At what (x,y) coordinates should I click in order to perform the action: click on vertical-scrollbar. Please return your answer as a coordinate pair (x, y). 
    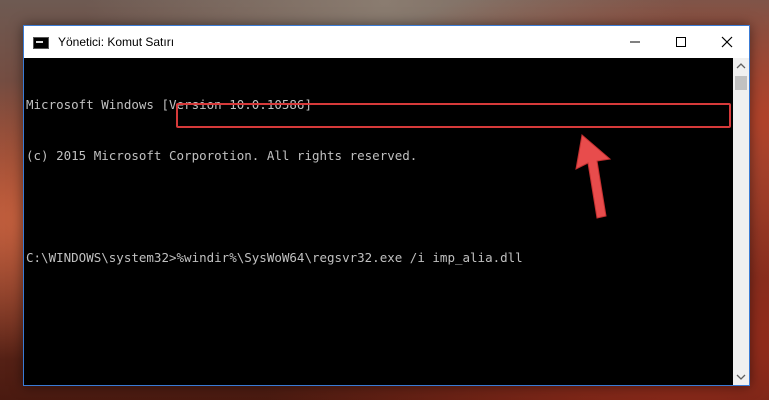
    Looking at the image, I should click on (741, 221).